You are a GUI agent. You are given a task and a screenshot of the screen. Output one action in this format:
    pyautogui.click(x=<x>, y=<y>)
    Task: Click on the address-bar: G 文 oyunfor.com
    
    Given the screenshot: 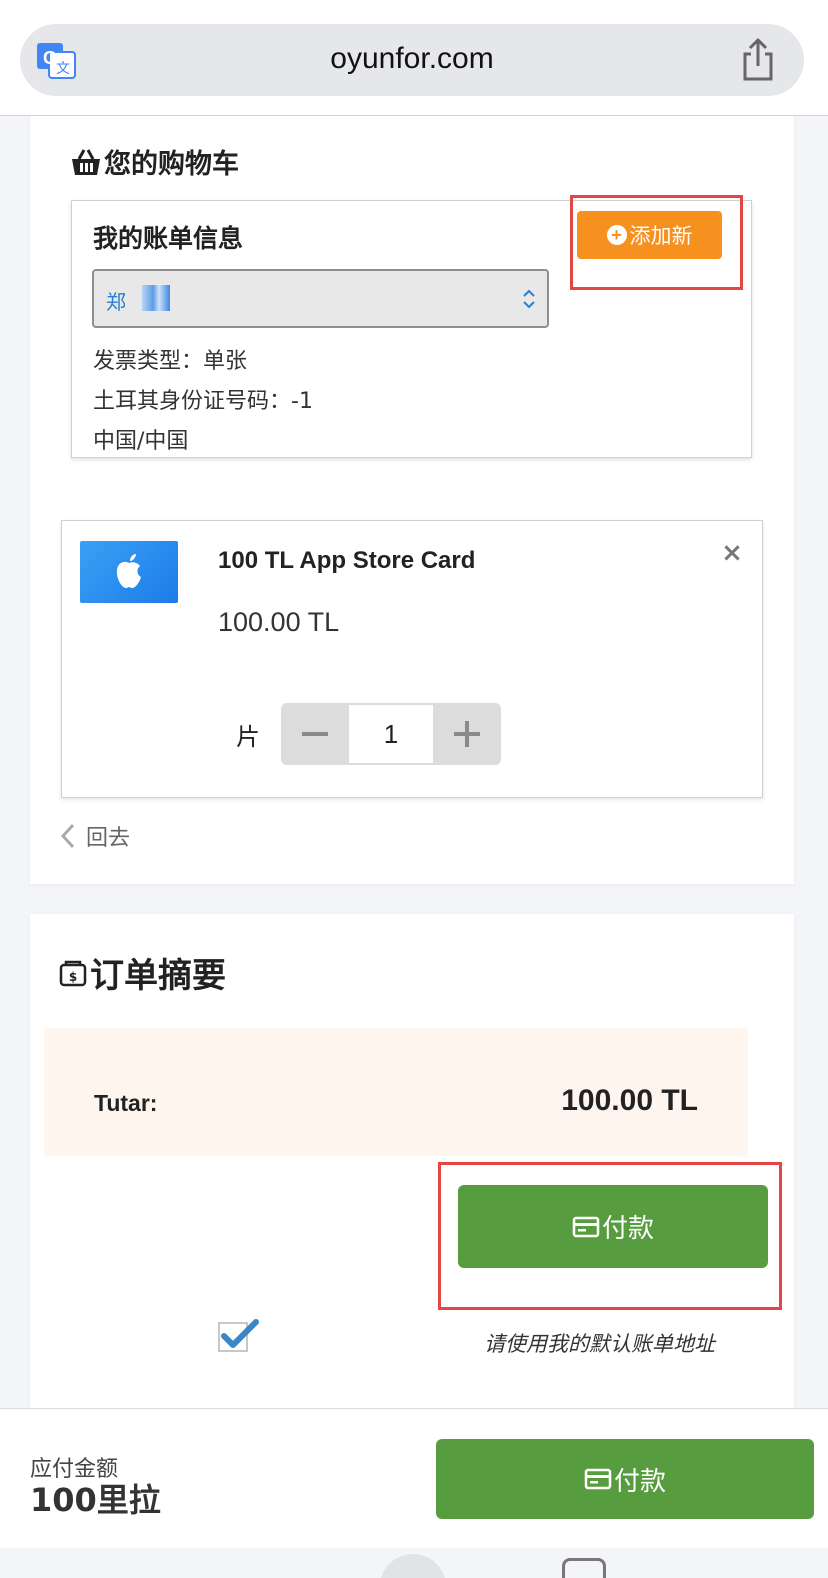 What is the action you would take?
    pyautogui.click(x=412, y=60)
    